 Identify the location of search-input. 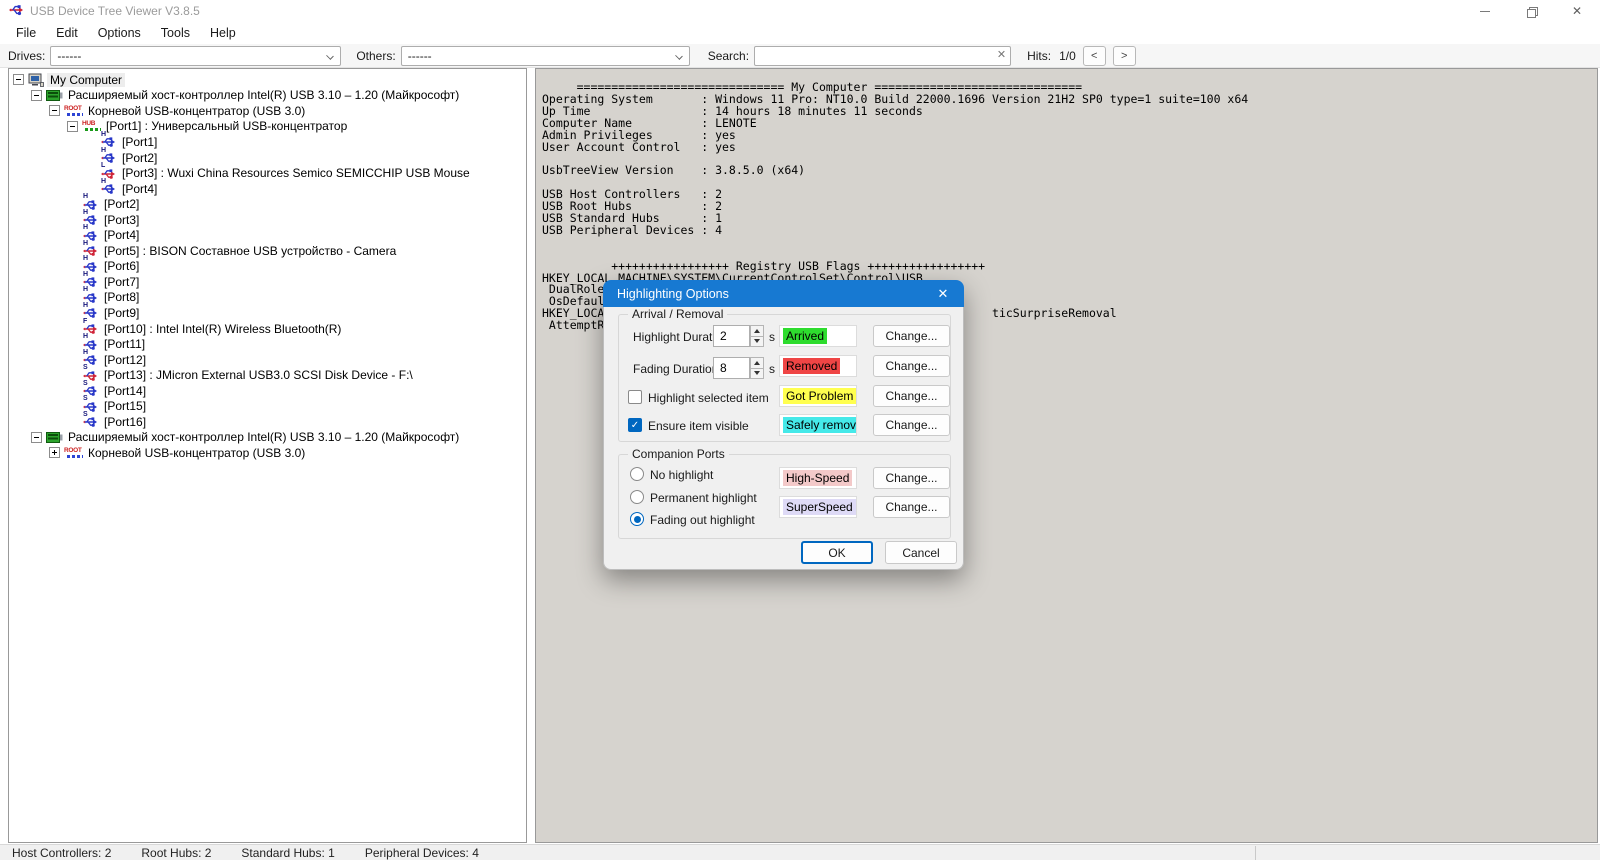
(883, 55).